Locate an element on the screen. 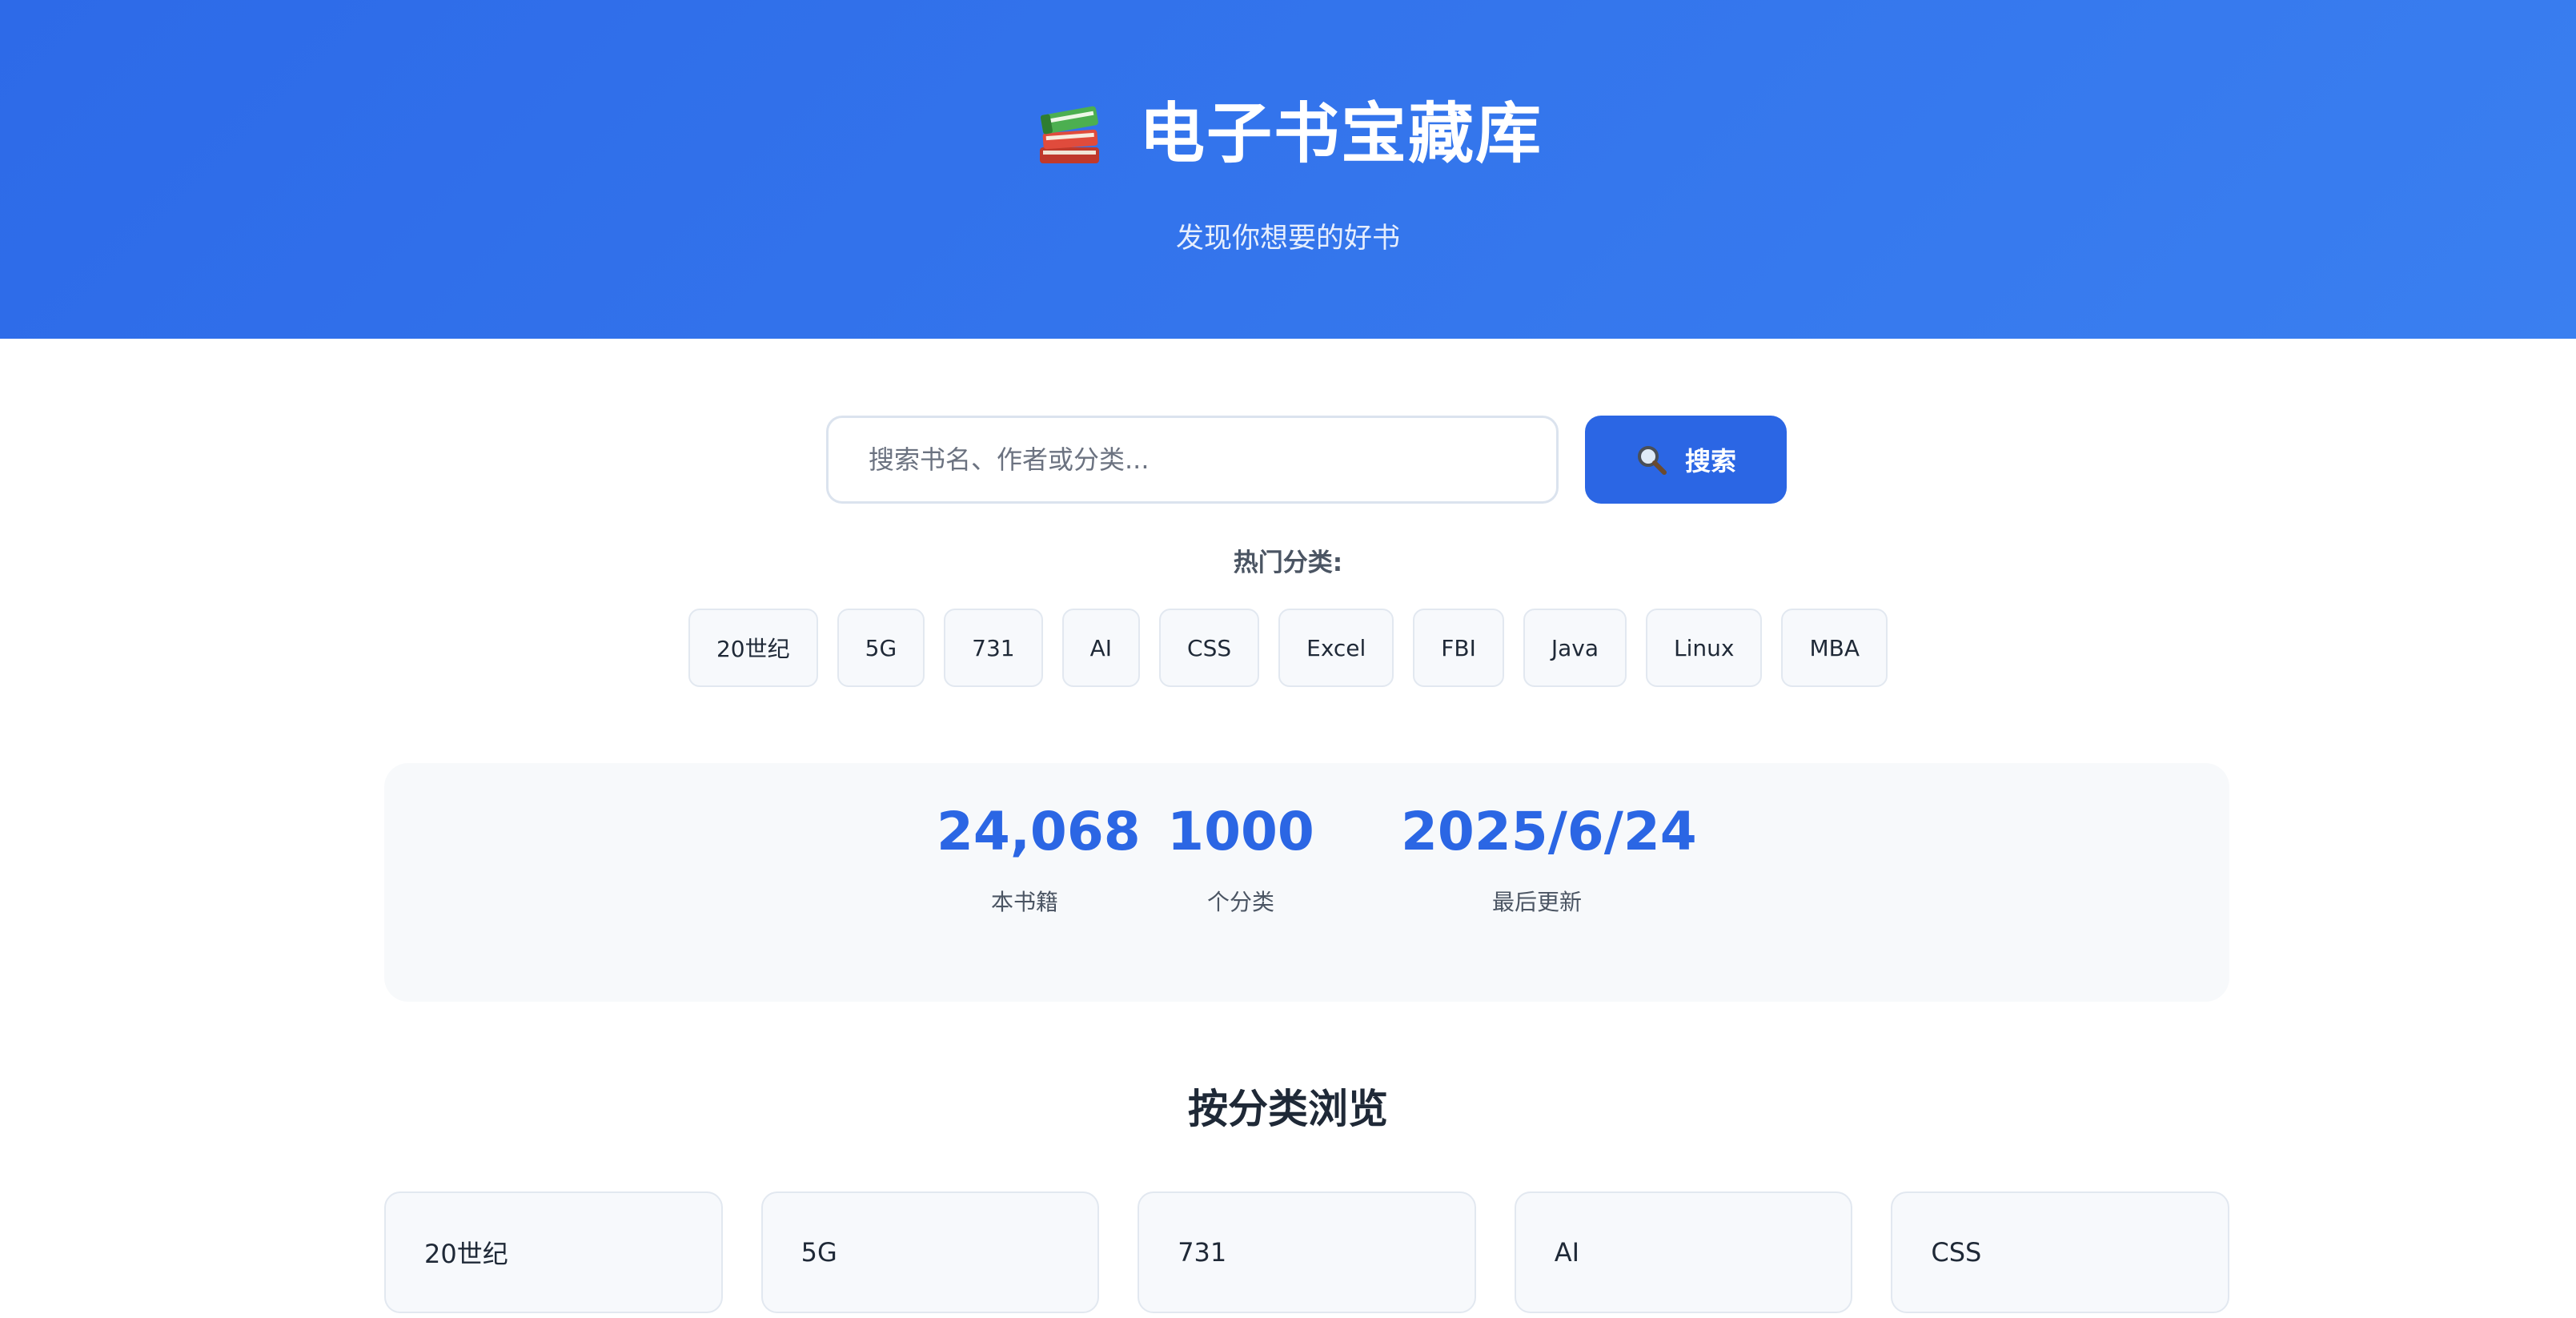  hot-tag-731: 731 is located at coordinates (993, 648).